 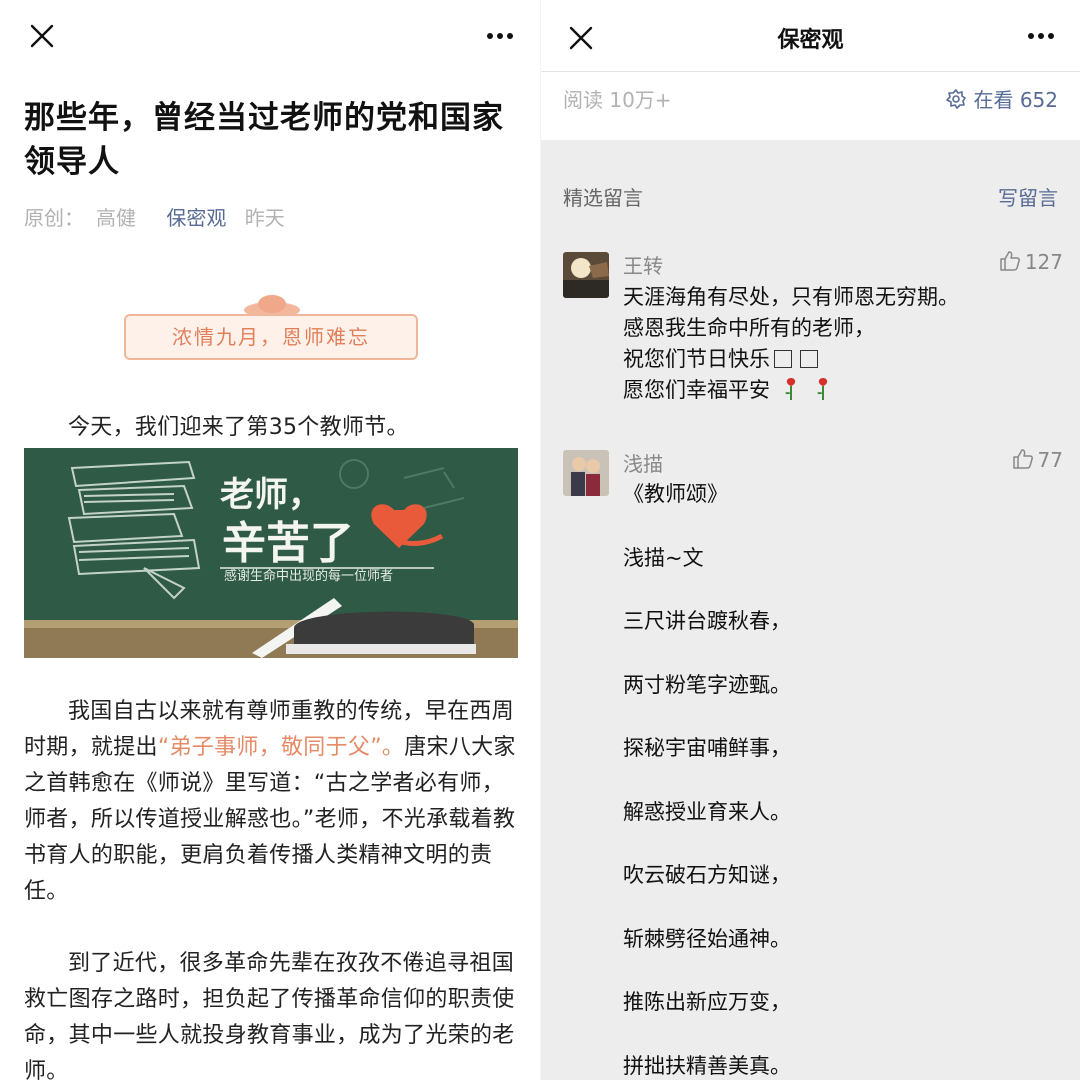 What do you see at coordinates (810, 106) in the screenshot?
I see `stats-bar: 阅读 10万+ 在看 652` at bounding box center [810, 106].